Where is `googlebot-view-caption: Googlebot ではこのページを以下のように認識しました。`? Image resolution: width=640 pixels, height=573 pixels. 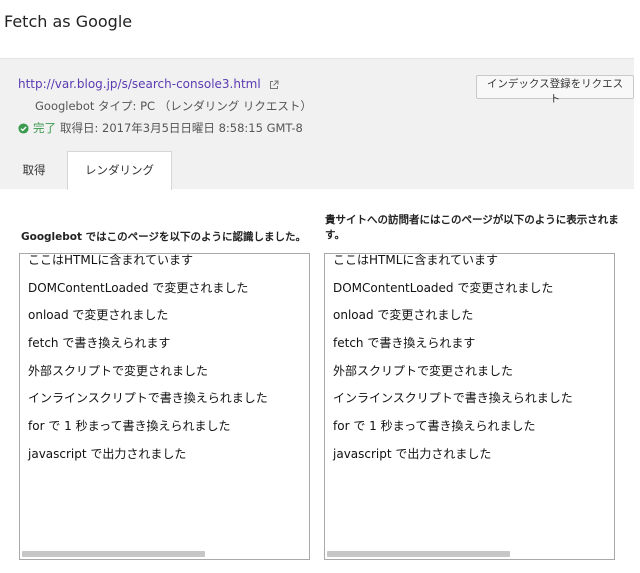 googlebot-view-caption: Googlebot ではこのページを以下のように認識しました。 is located at coordinates (163, 237).